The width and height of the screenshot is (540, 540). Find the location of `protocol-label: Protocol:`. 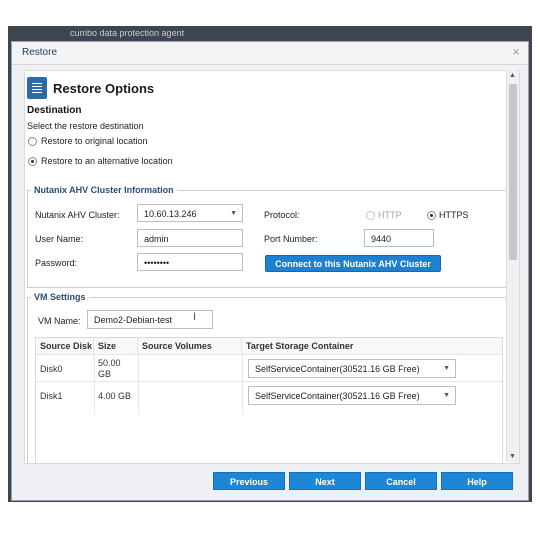

protocol-label: Protocol: is located at coordinates (282, 215).